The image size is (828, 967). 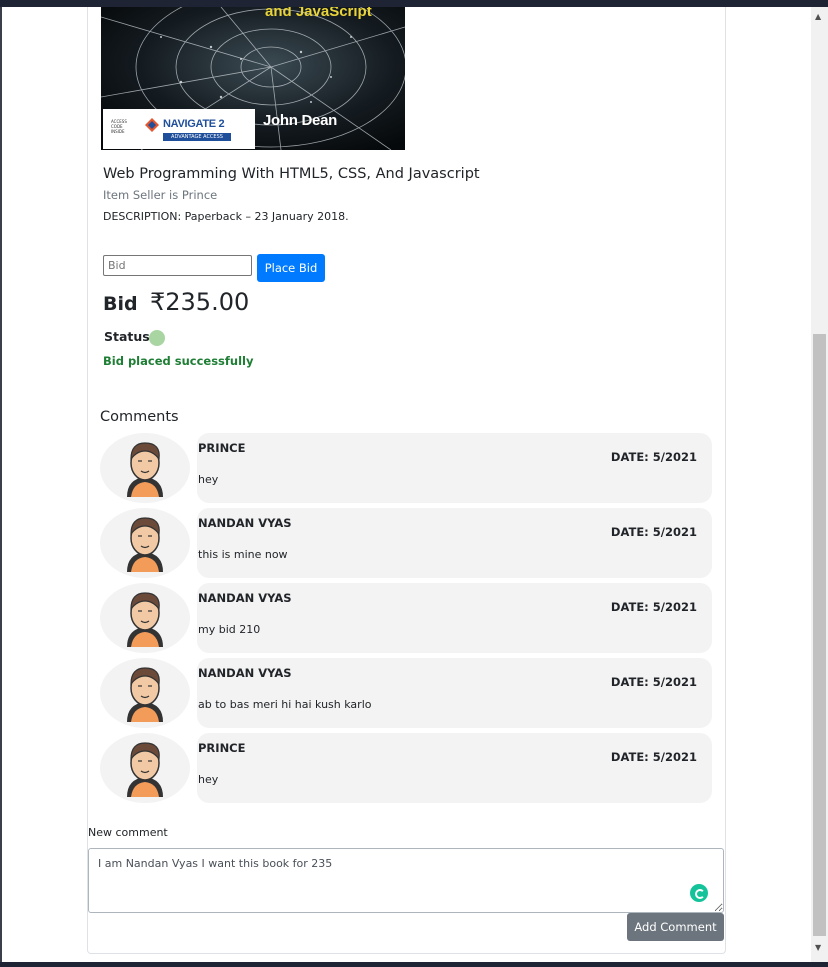 What do you see at coordinates (291, 268) in the screenshot?
I see `place-bid-button: Place Bid` at bounding box center [291, 268].